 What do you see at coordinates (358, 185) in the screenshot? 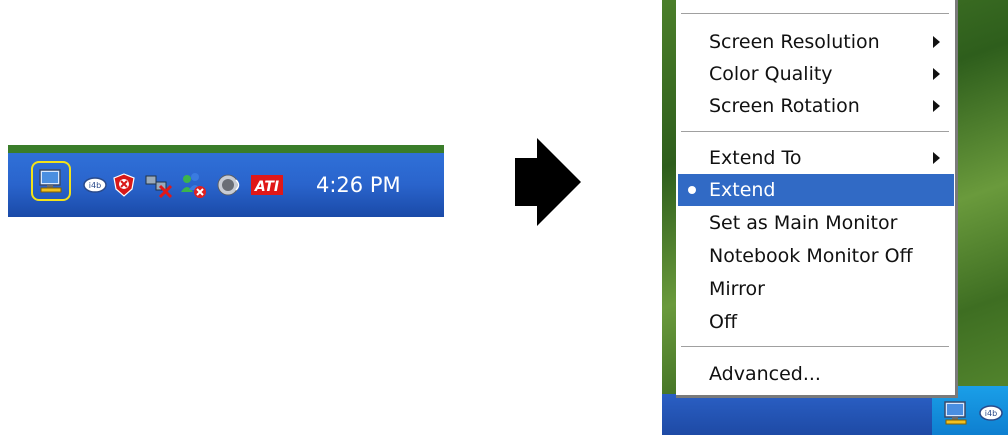
I see `clock: 4:26 PM` at bounding box center [358, 185].